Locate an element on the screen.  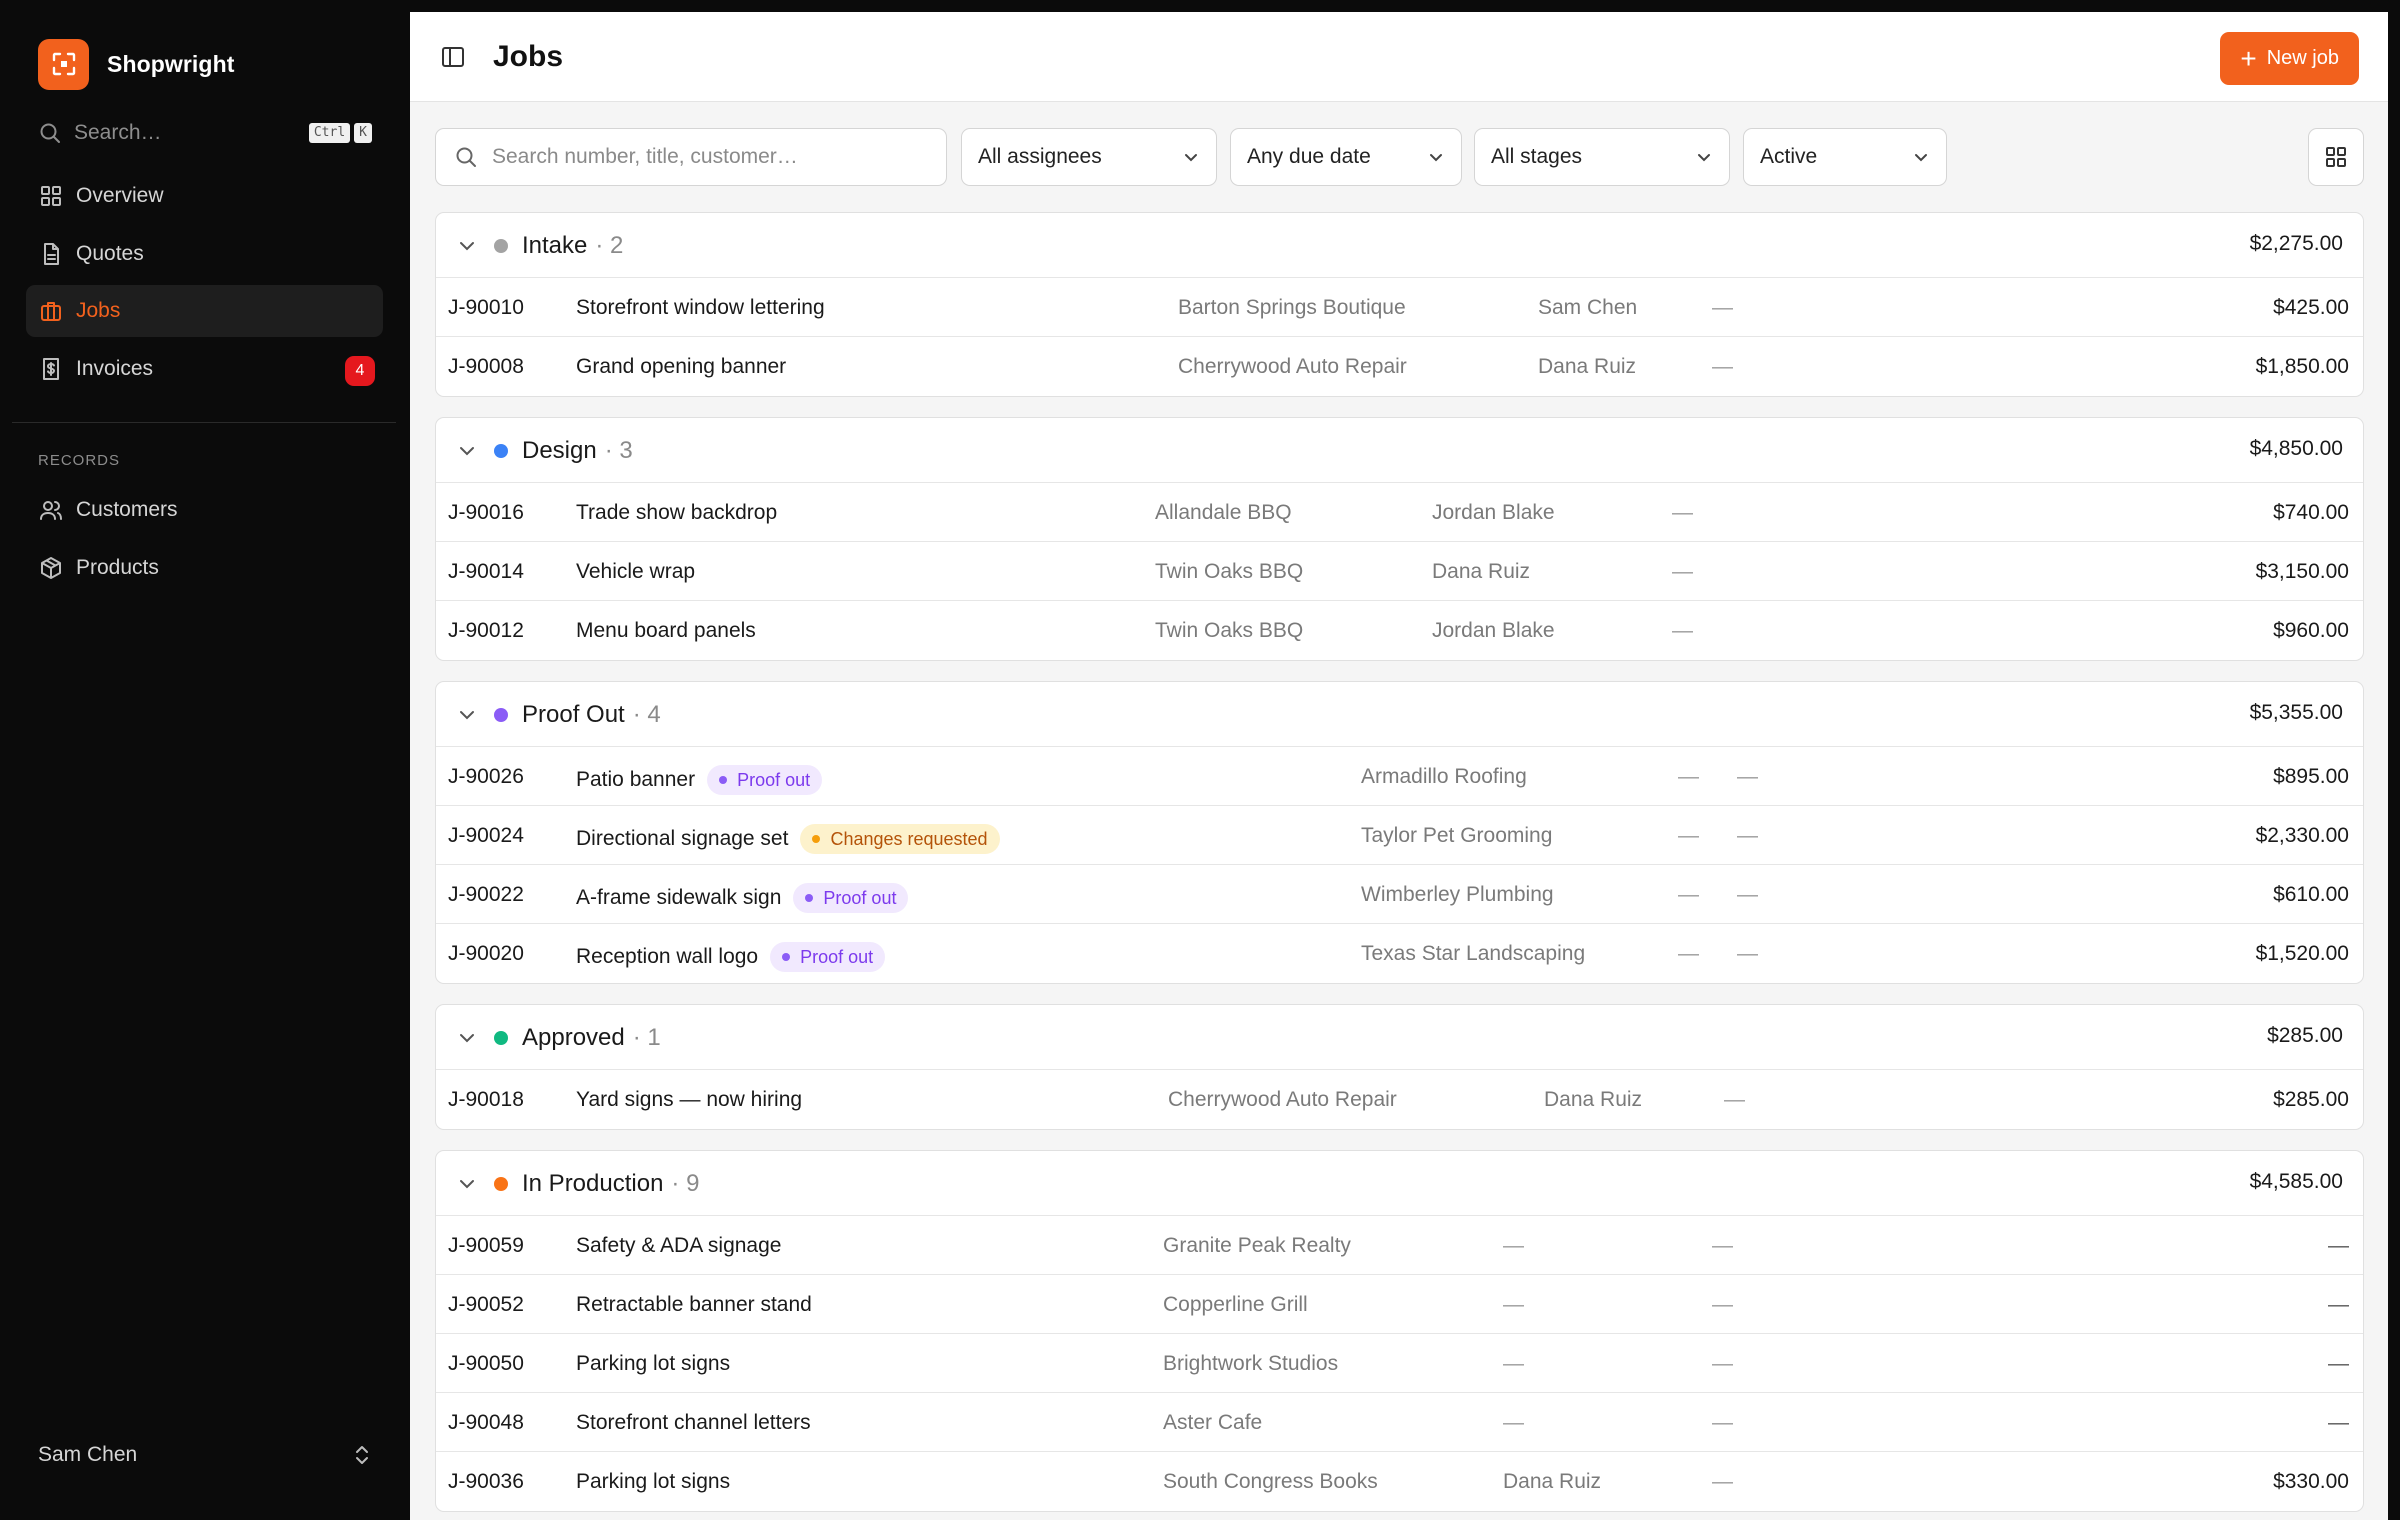
job-amount: $895.00 is located at coordinates (2311, 776).